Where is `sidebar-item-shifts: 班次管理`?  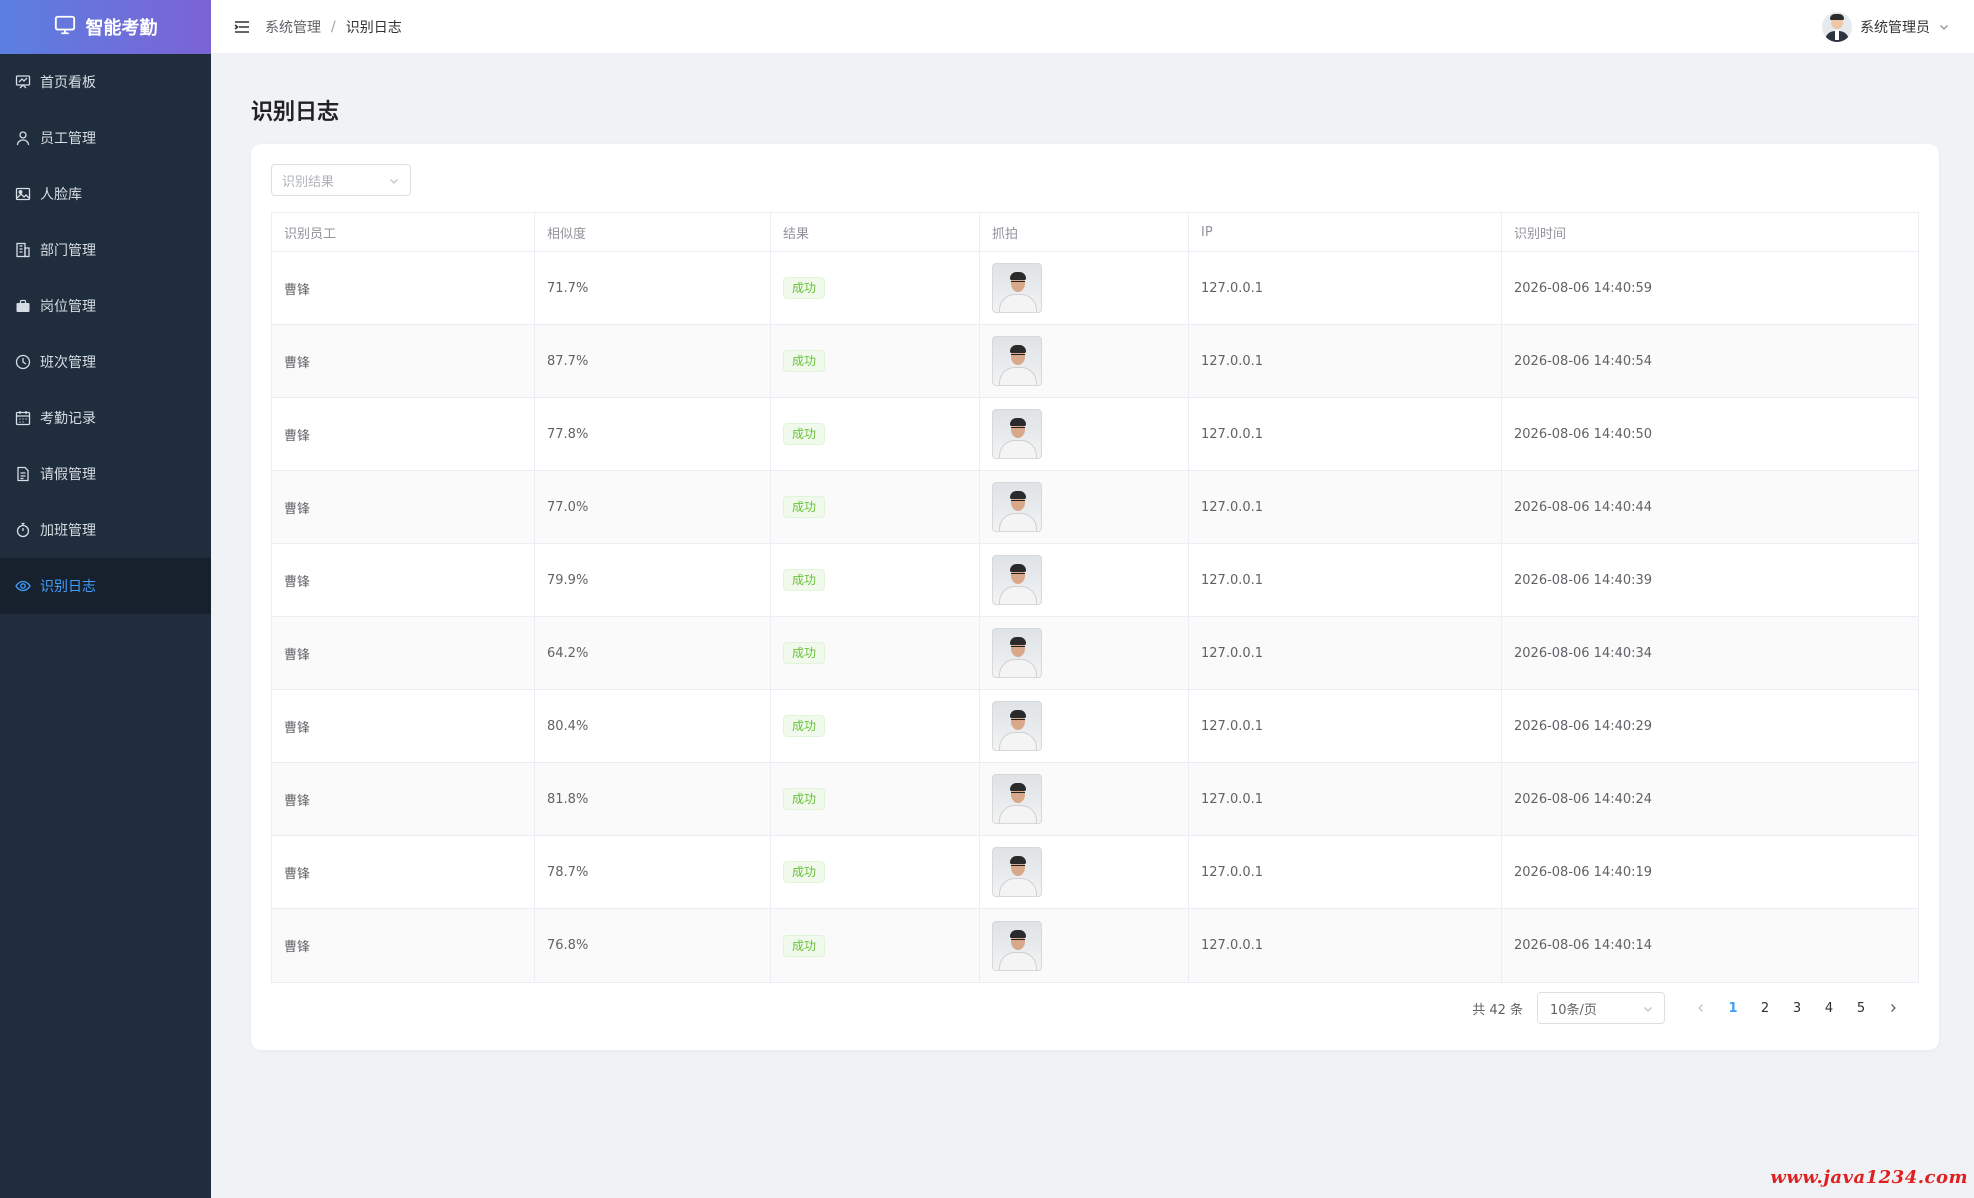
sidebar-item-shifts: 班次管理 is located at coordinates (105, 362).